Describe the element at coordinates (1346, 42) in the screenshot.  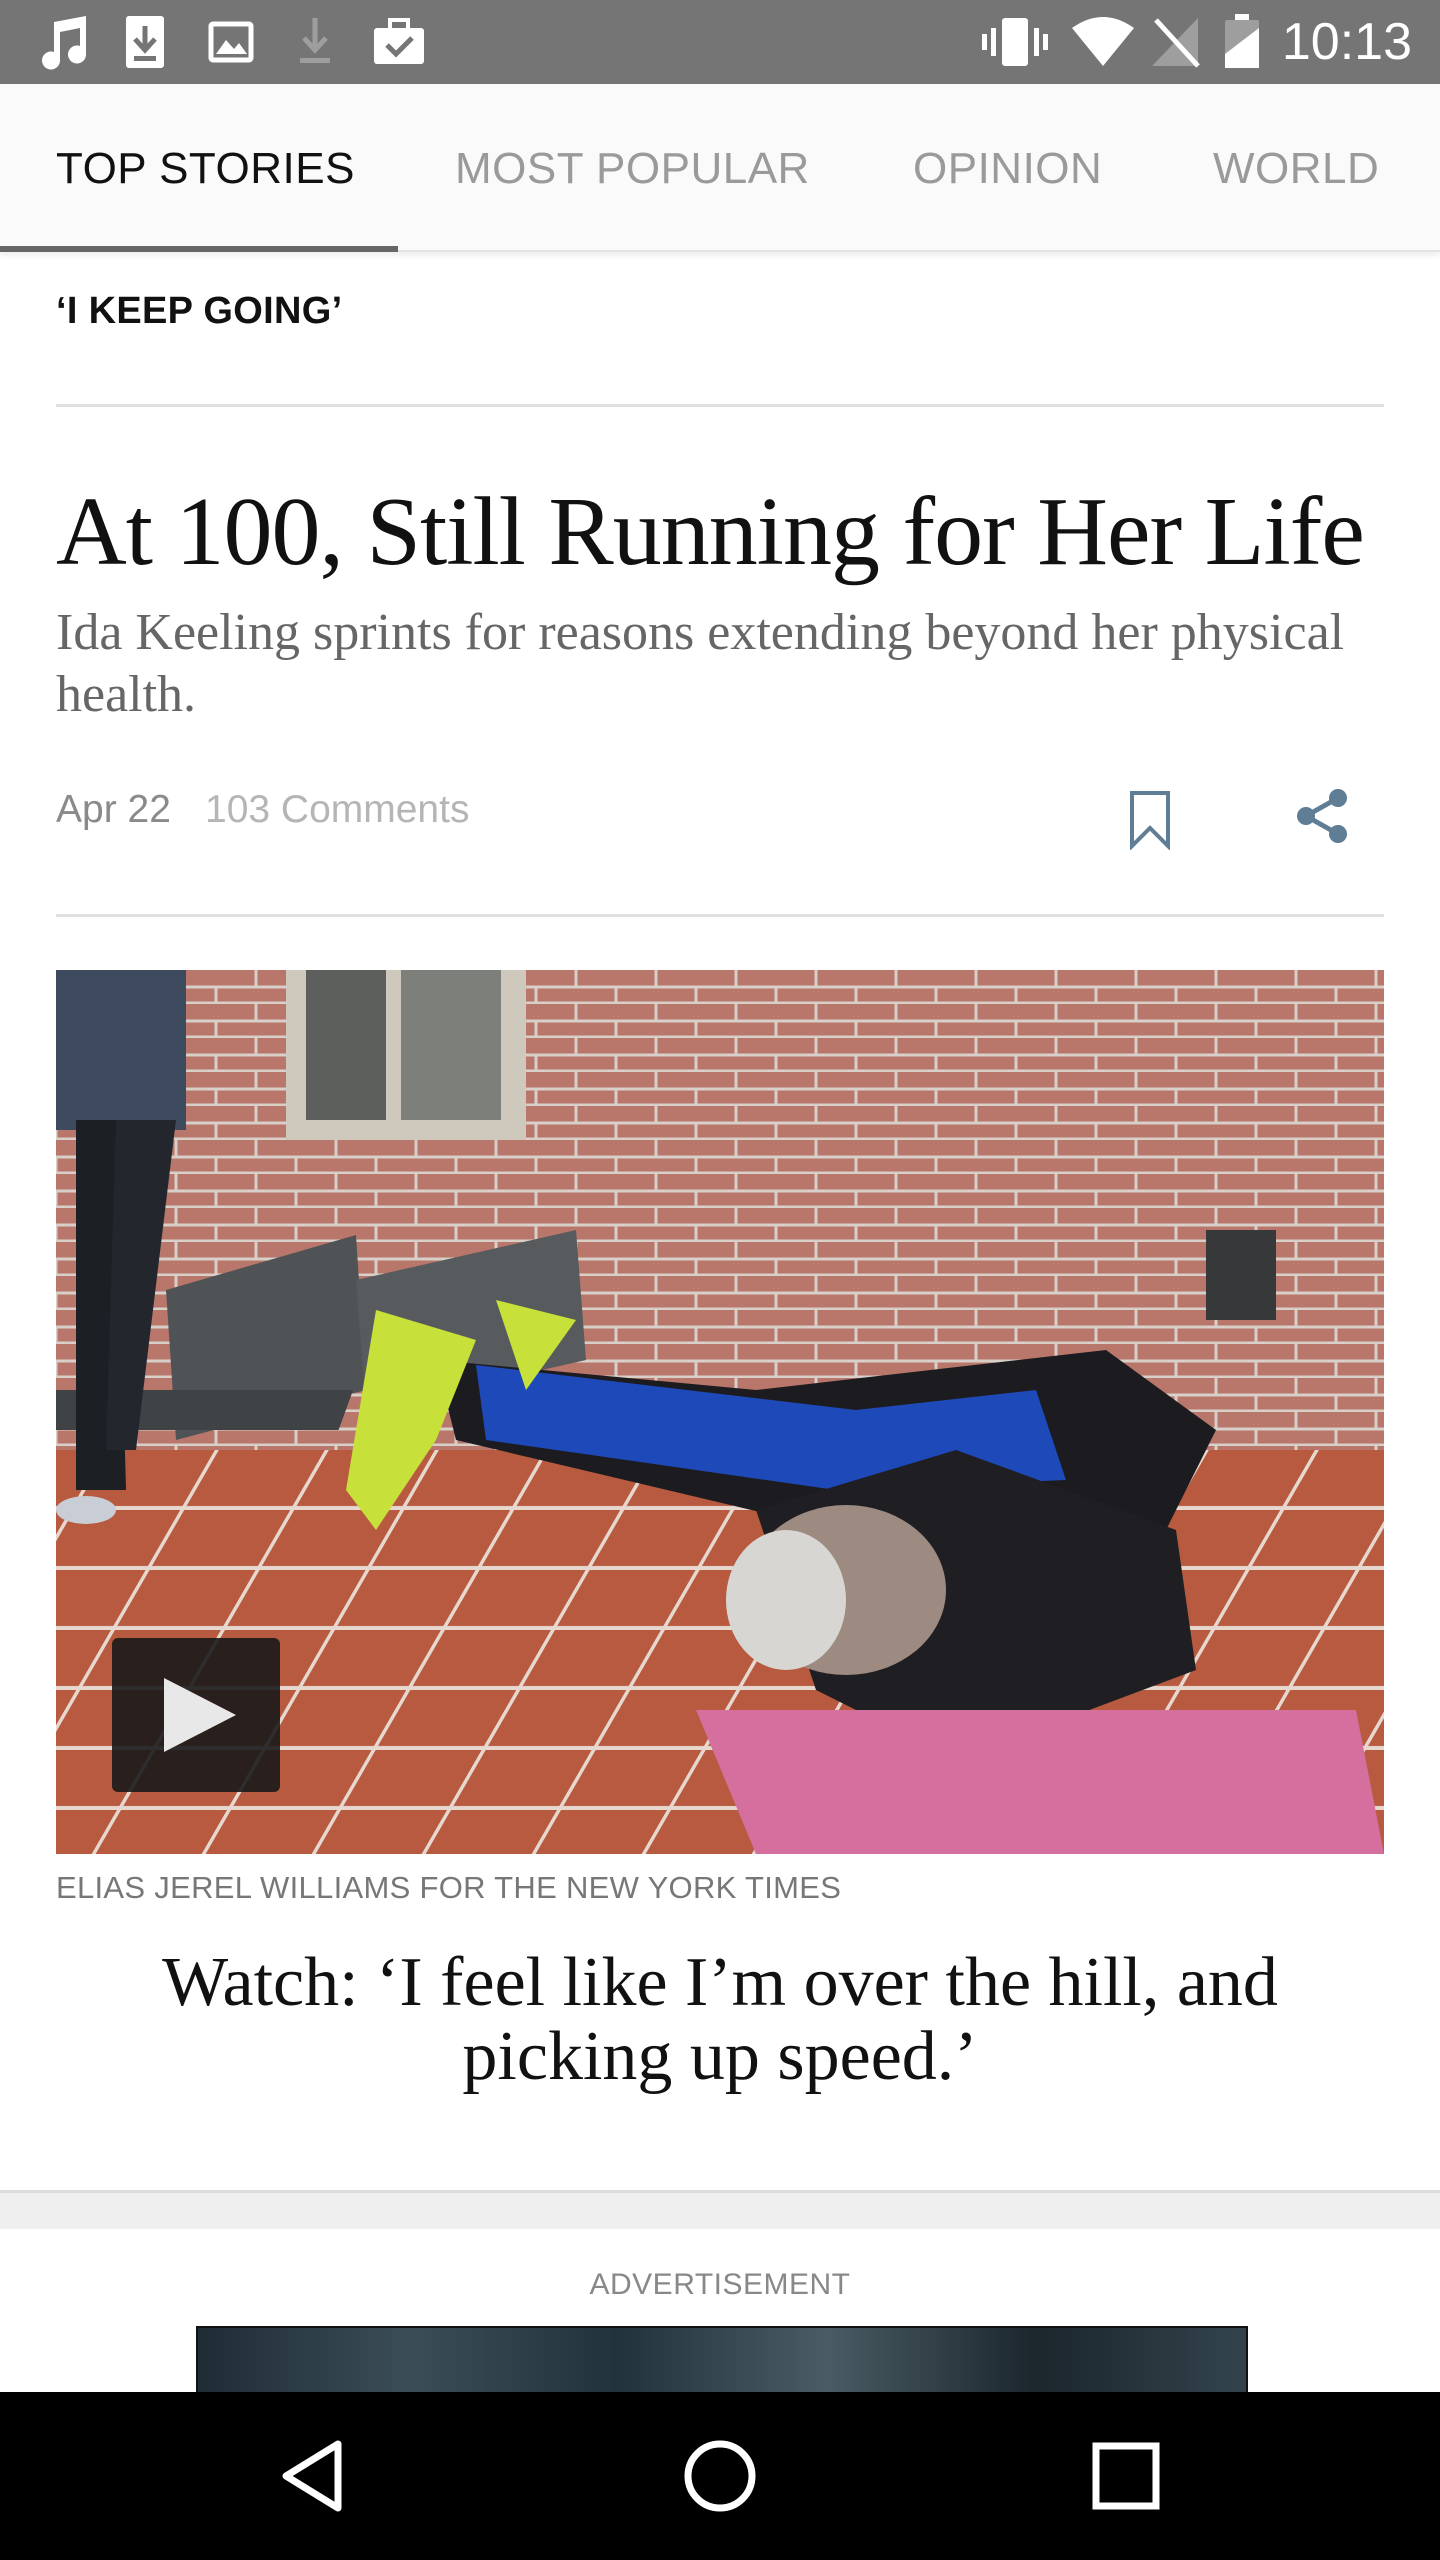
I see `status-time: 10:13` at that location.